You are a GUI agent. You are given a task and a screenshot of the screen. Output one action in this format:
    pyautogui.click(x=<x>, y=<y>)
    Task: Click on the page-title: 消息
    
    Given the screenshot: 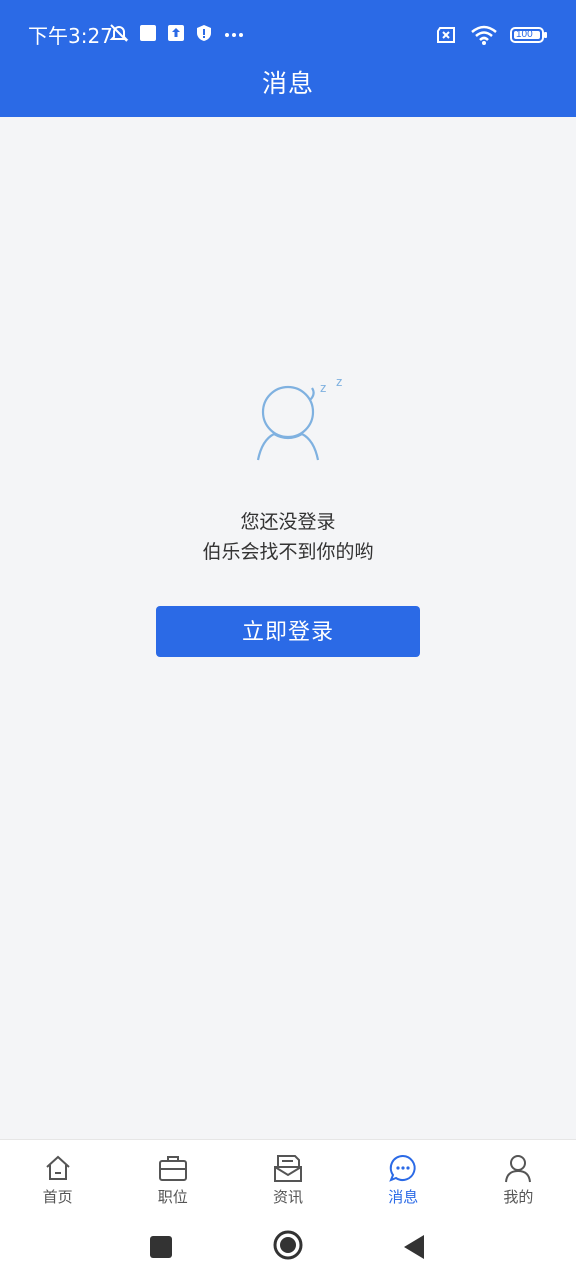 What is the action you would take?
    pyautogui.click(x=287, y=83)
    